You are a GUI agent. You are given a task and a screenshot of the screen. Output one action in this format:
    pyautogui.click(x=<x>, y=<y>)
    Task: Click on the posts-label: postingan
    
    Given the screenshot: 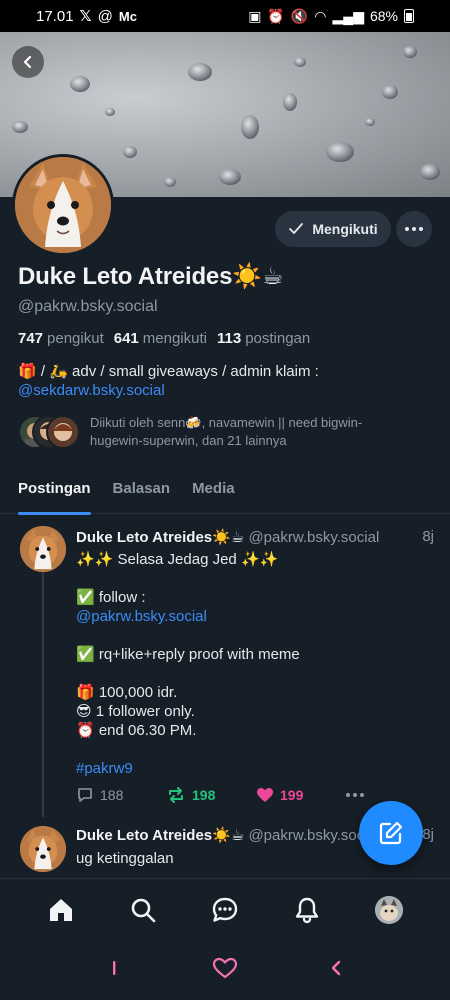 What is the action you would take?
    pyautogui.click(x=278, y=338)
    